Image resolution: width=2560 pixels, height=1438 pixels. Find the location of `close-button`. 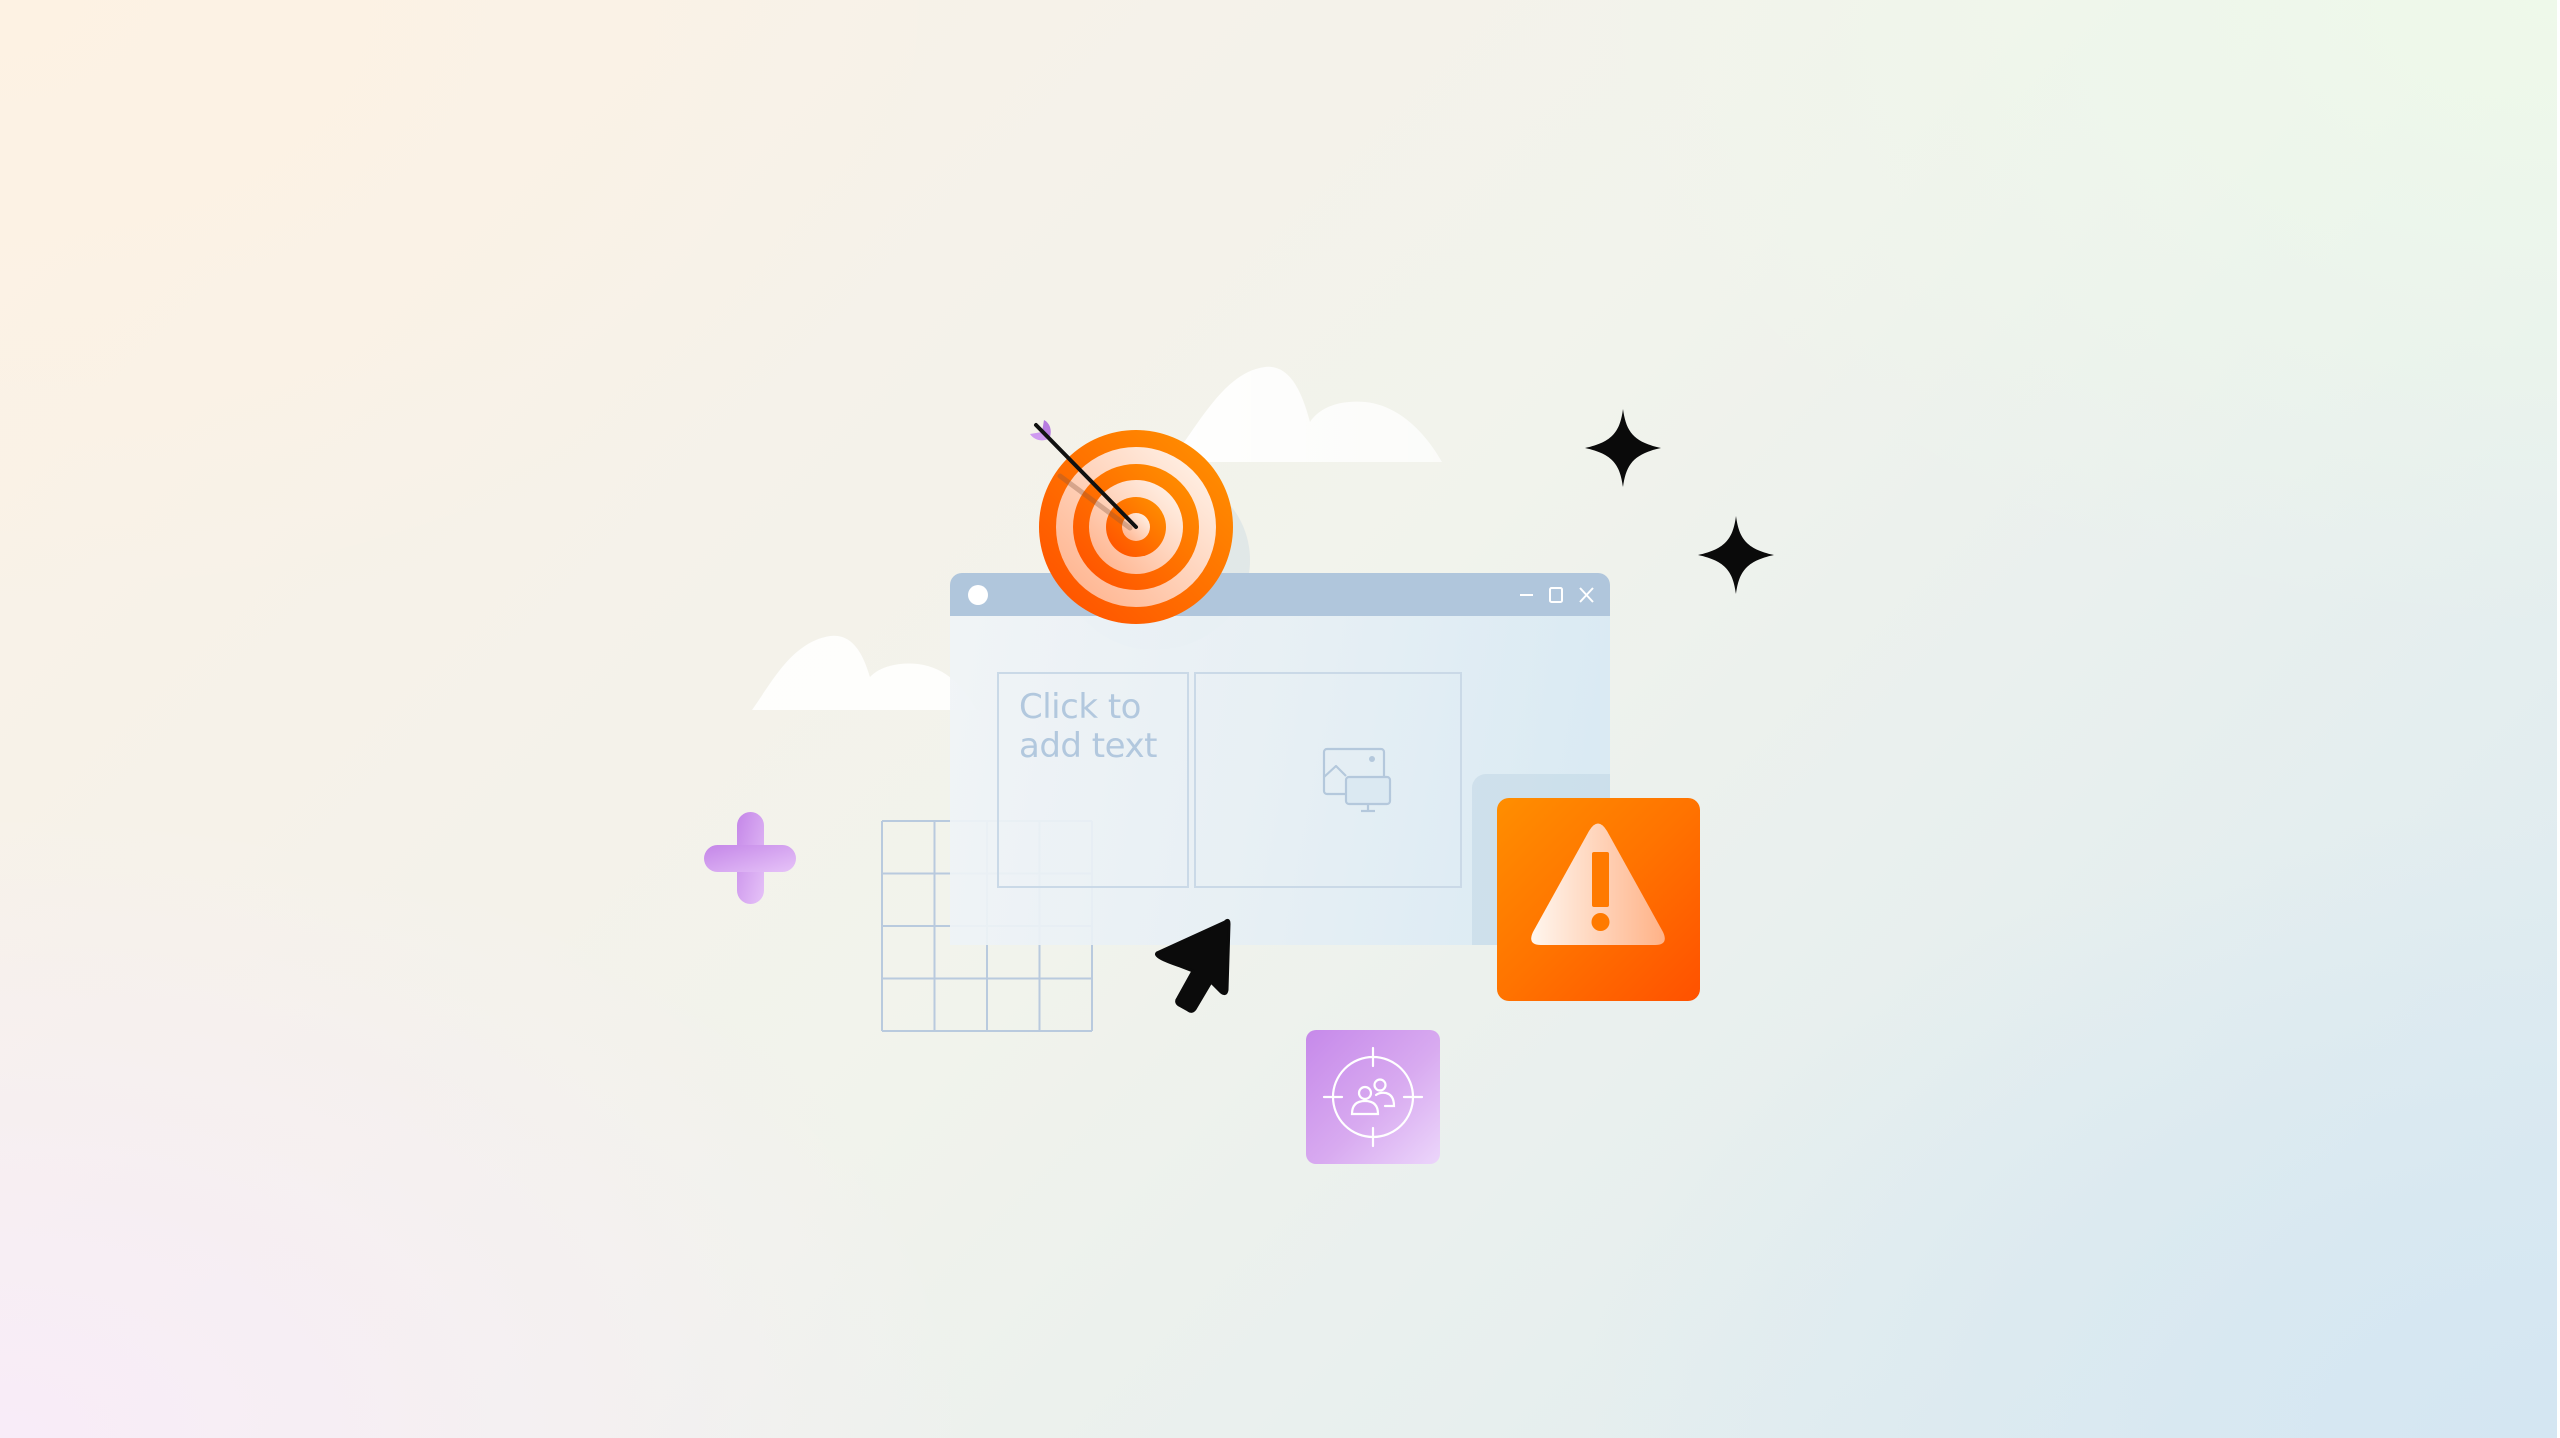

close-button is located at coordinates (1587, 595).